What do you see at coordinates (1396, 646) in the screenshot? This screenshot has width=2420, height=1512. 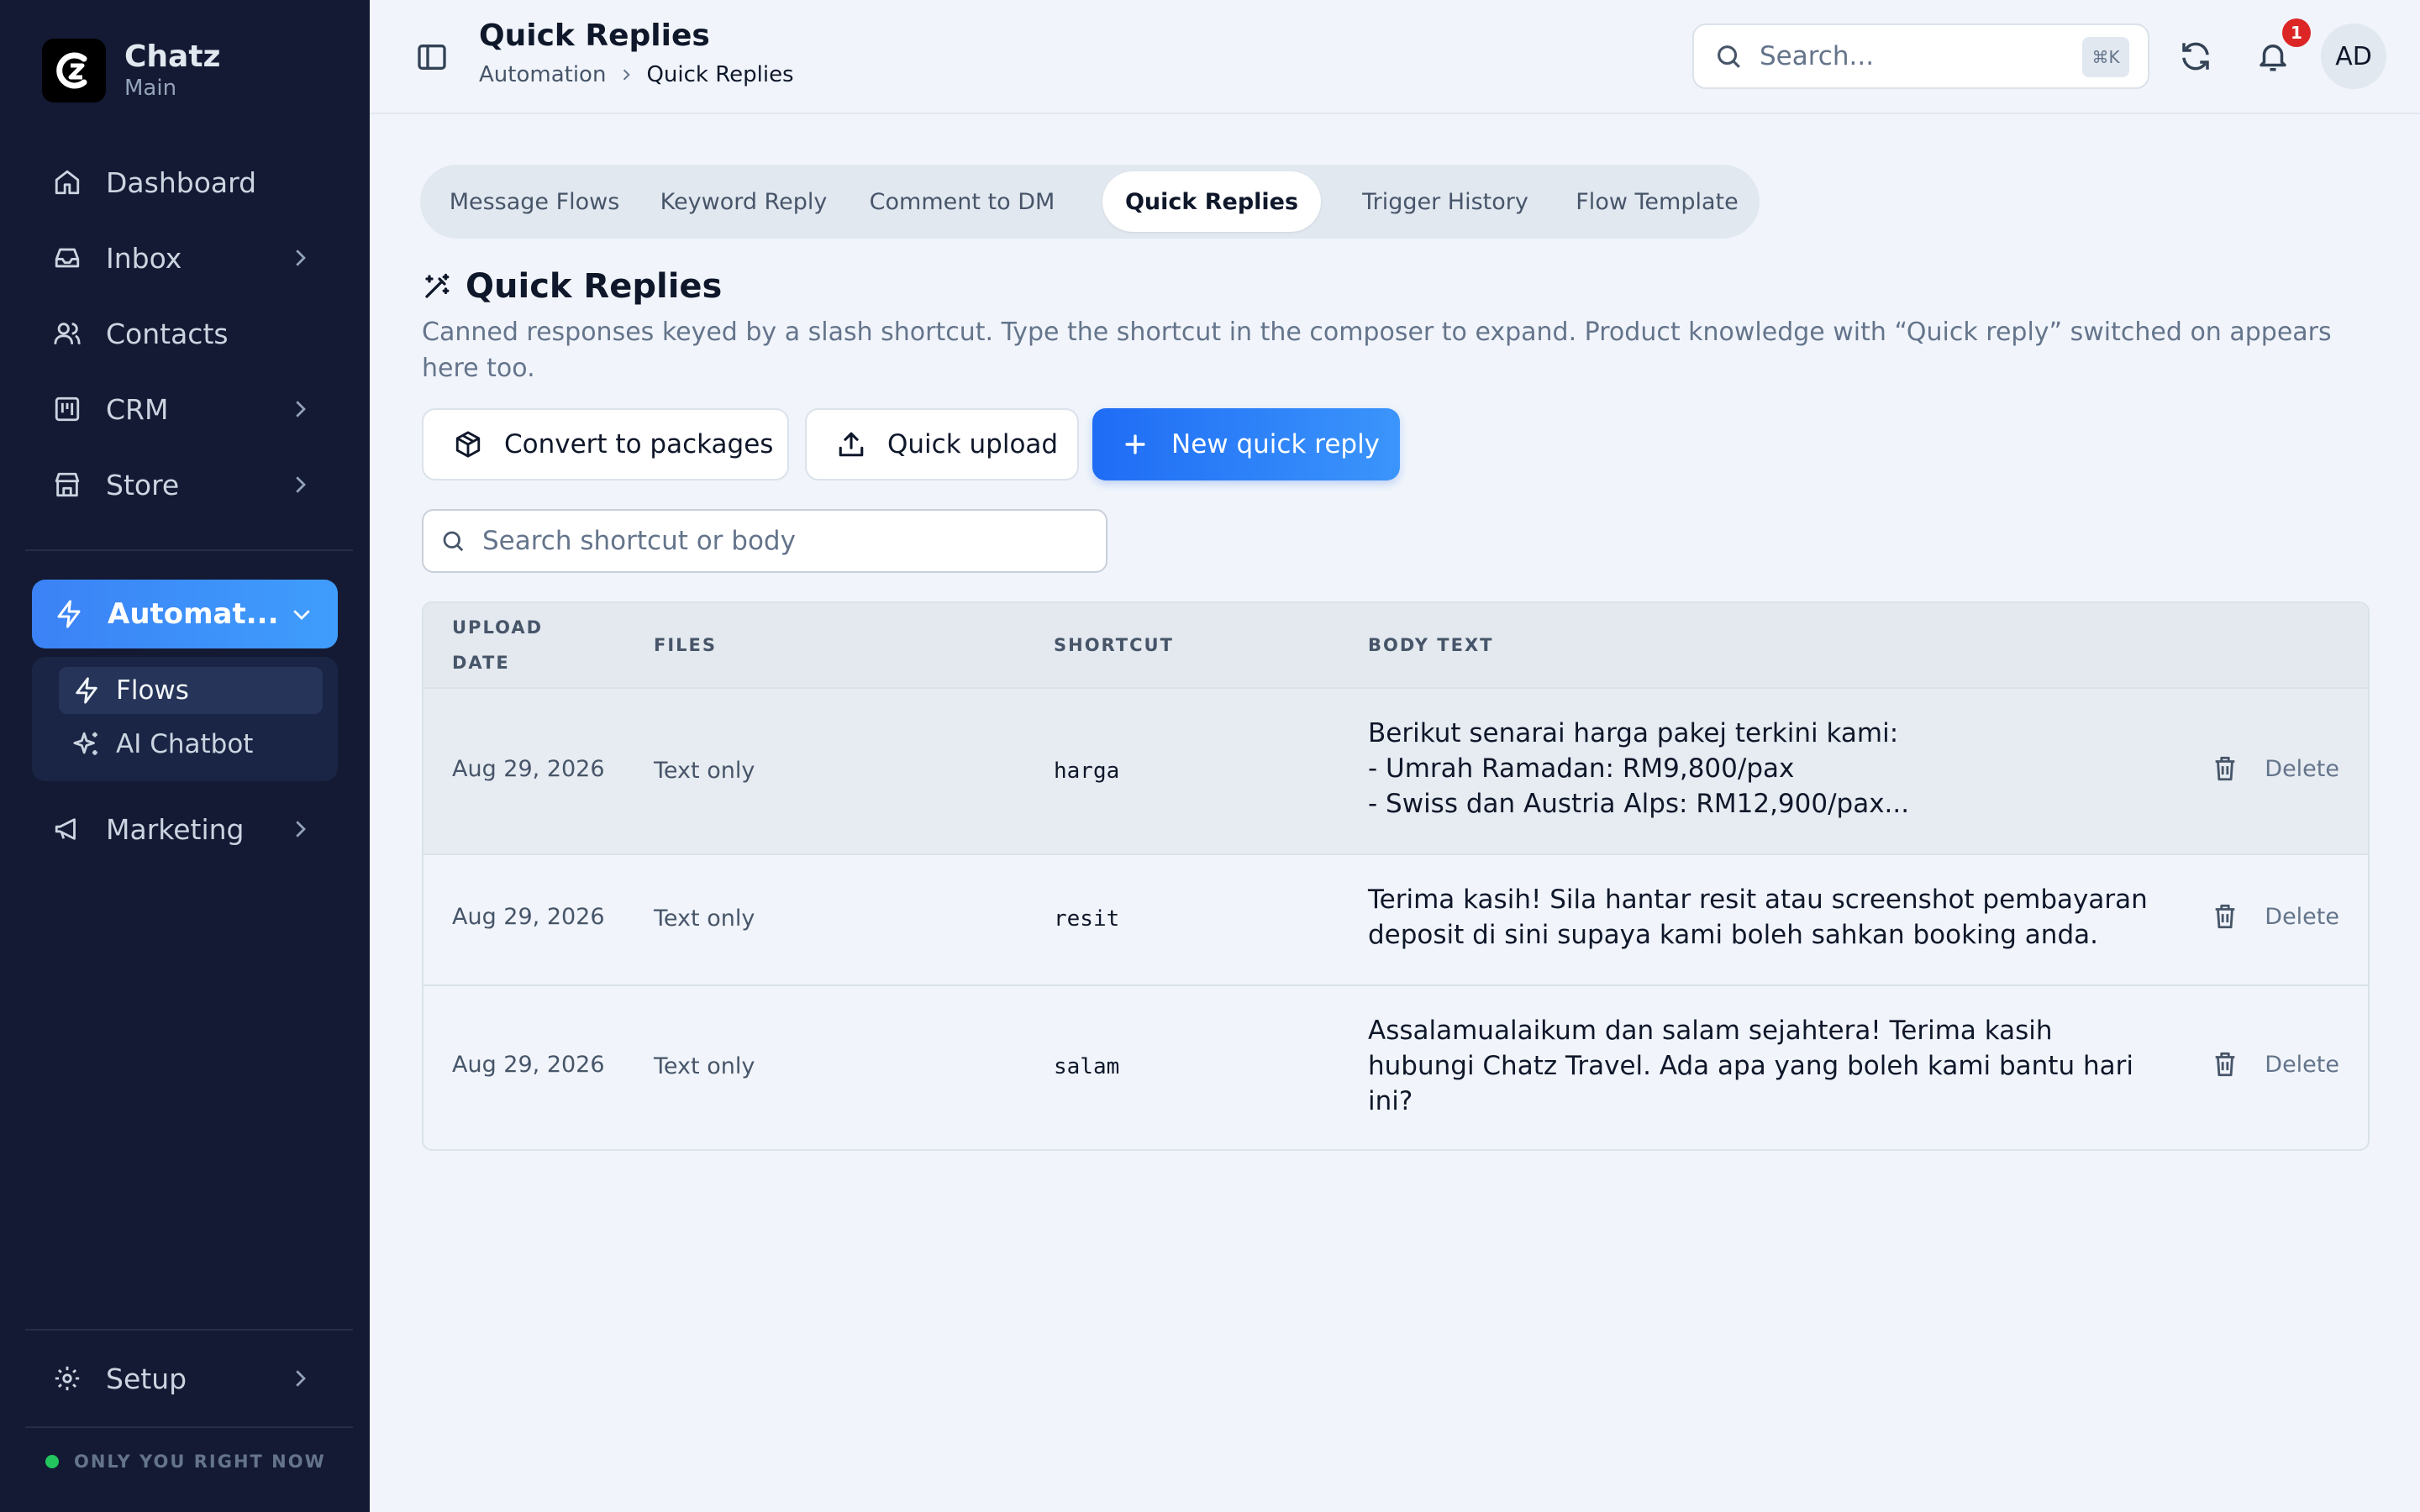 I see `table-header: UPLOAD DATE FILES SHORTCUT BODY TEXT` at bounding box center [1396, 646].